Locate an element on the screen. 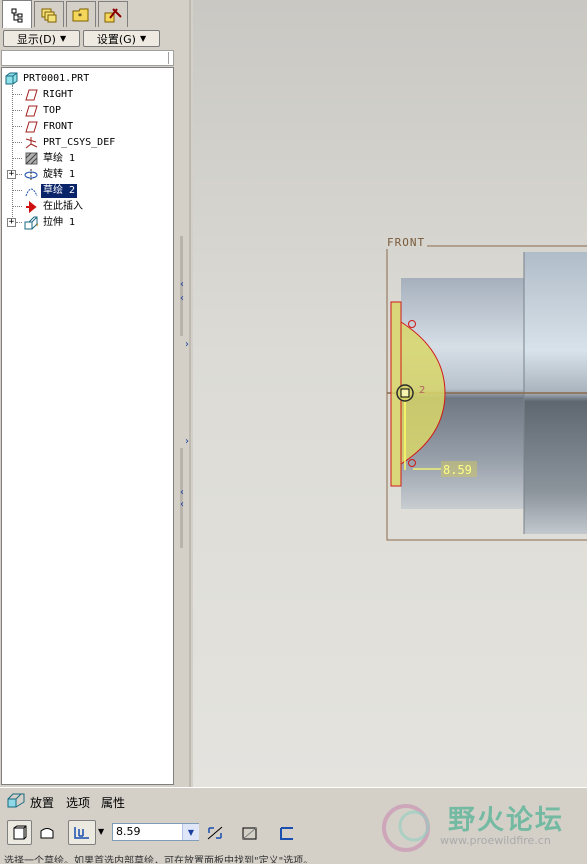 The width and height of the screenshot is (587, 864). tab-options: 选项 is located at coordinates (78, 802).